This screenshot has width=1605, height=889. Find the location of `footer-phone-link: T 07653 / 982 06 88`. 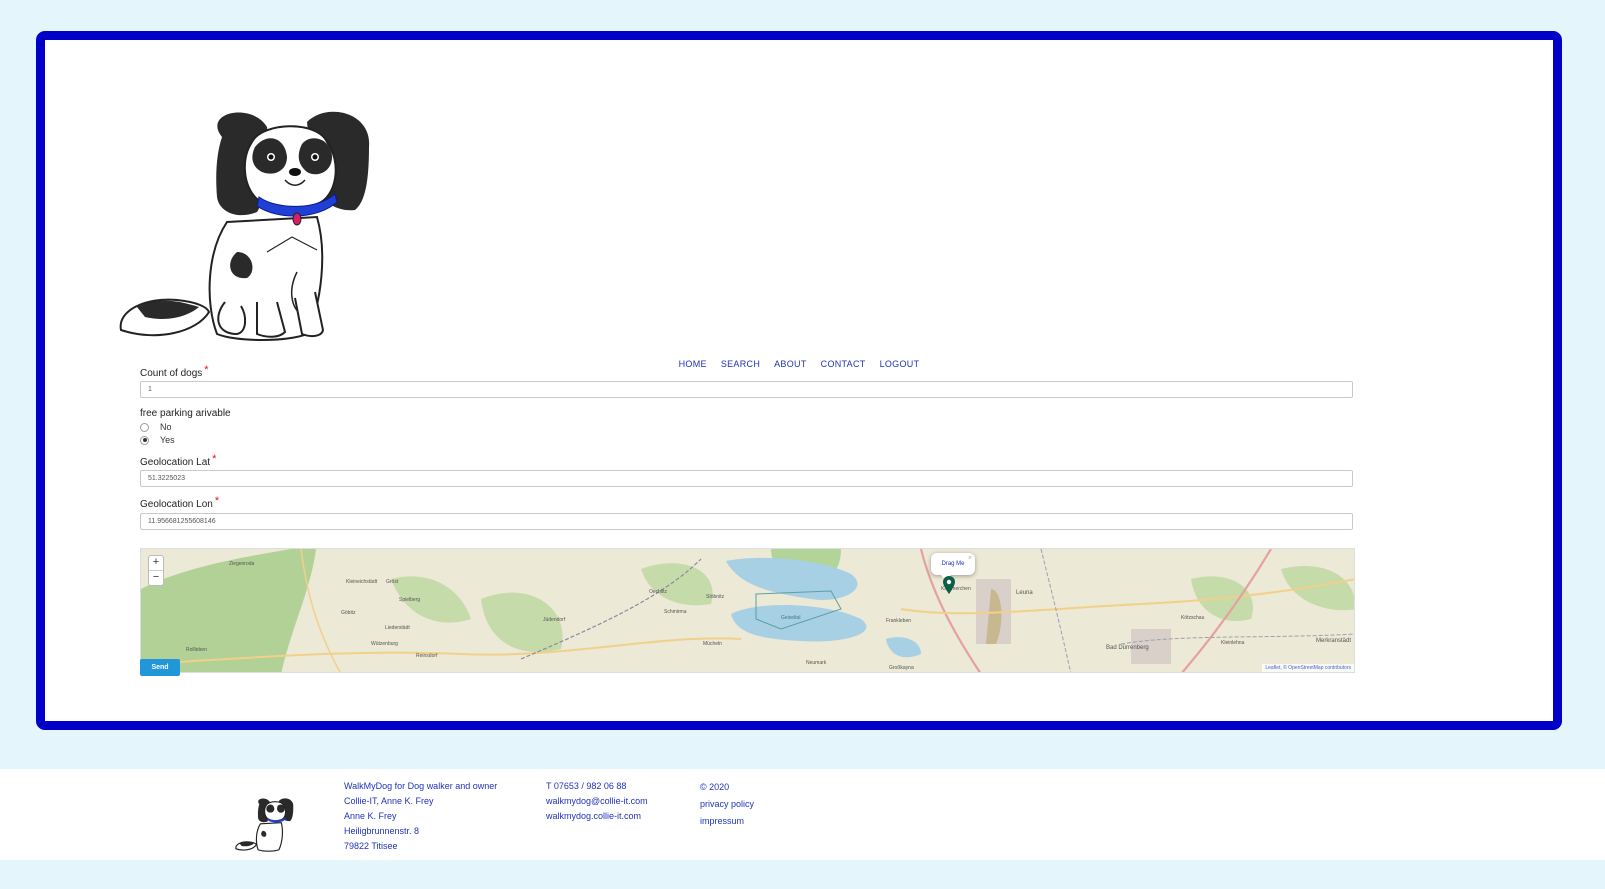

footer-phone-link: T 07653 / 982 06 88 is located at coordinates (597, 786).